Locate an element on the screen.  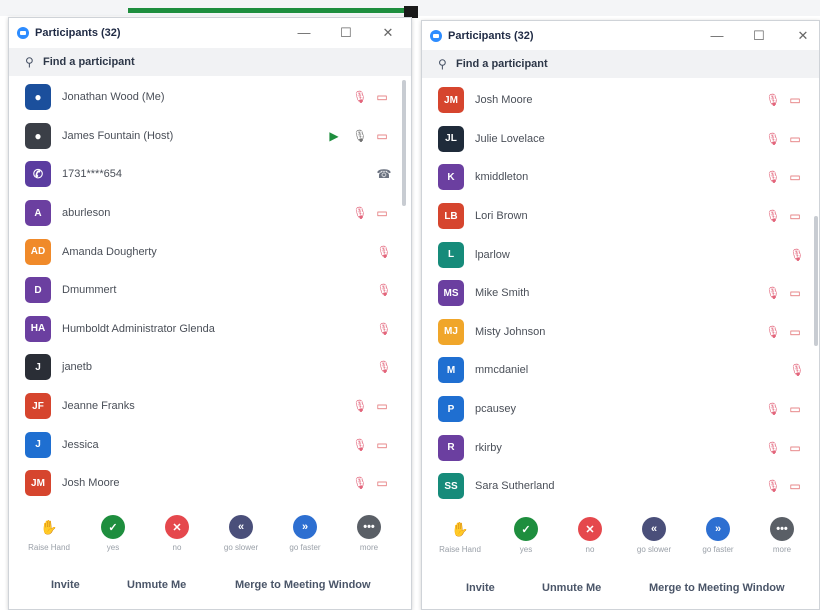
phone-icon: ☎ is located at coordinates (384, 174).